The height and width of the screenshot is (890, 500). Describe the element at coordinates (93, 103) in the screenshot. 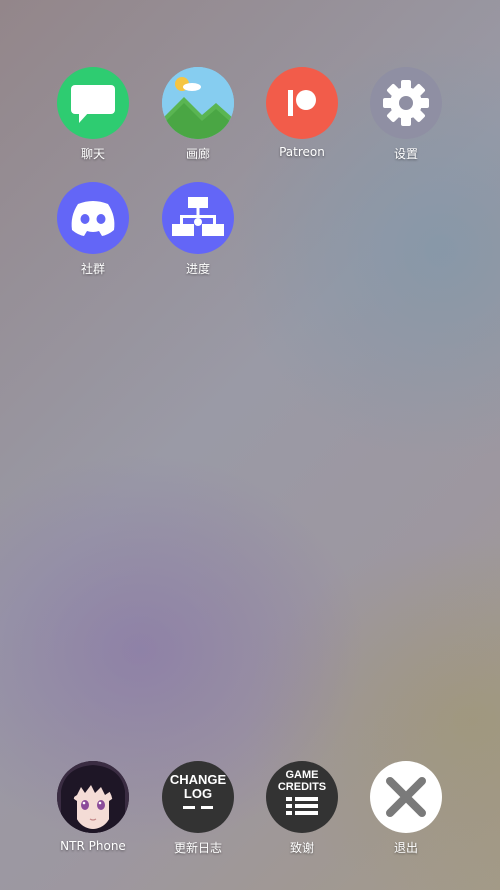

I see `chat-bubble-icon` at that location.